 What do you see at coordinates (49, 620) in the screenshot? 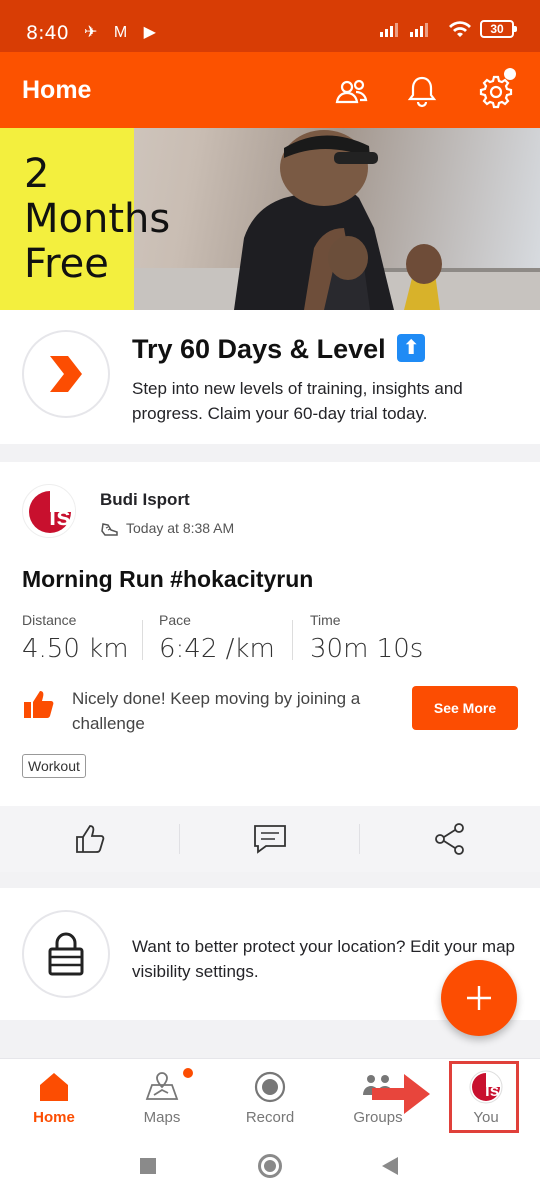
I see `stat-label: Distance` at bounding box center [49, 620].